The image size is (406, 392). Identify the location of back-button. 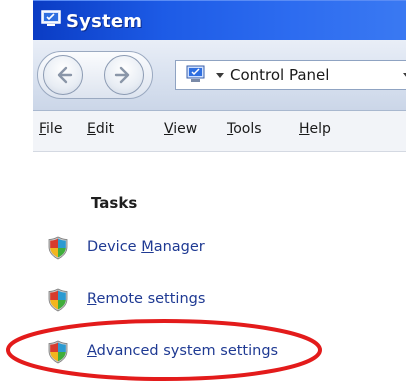
(63, 75).